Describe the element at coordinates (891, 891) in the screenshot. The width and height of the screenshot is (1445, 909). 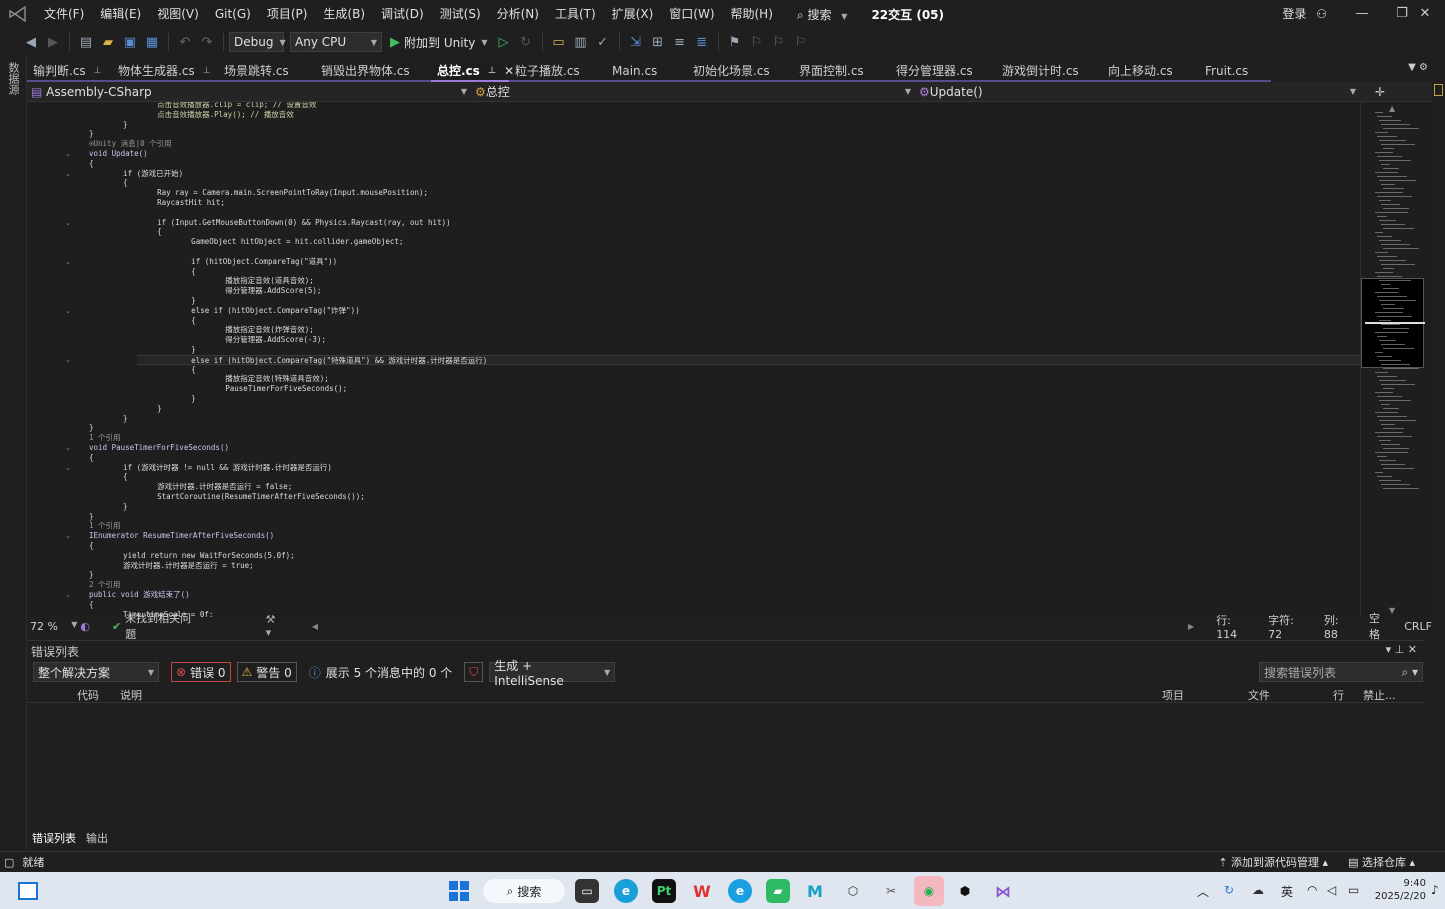
I see `snipping-icon: ✂` at that location.